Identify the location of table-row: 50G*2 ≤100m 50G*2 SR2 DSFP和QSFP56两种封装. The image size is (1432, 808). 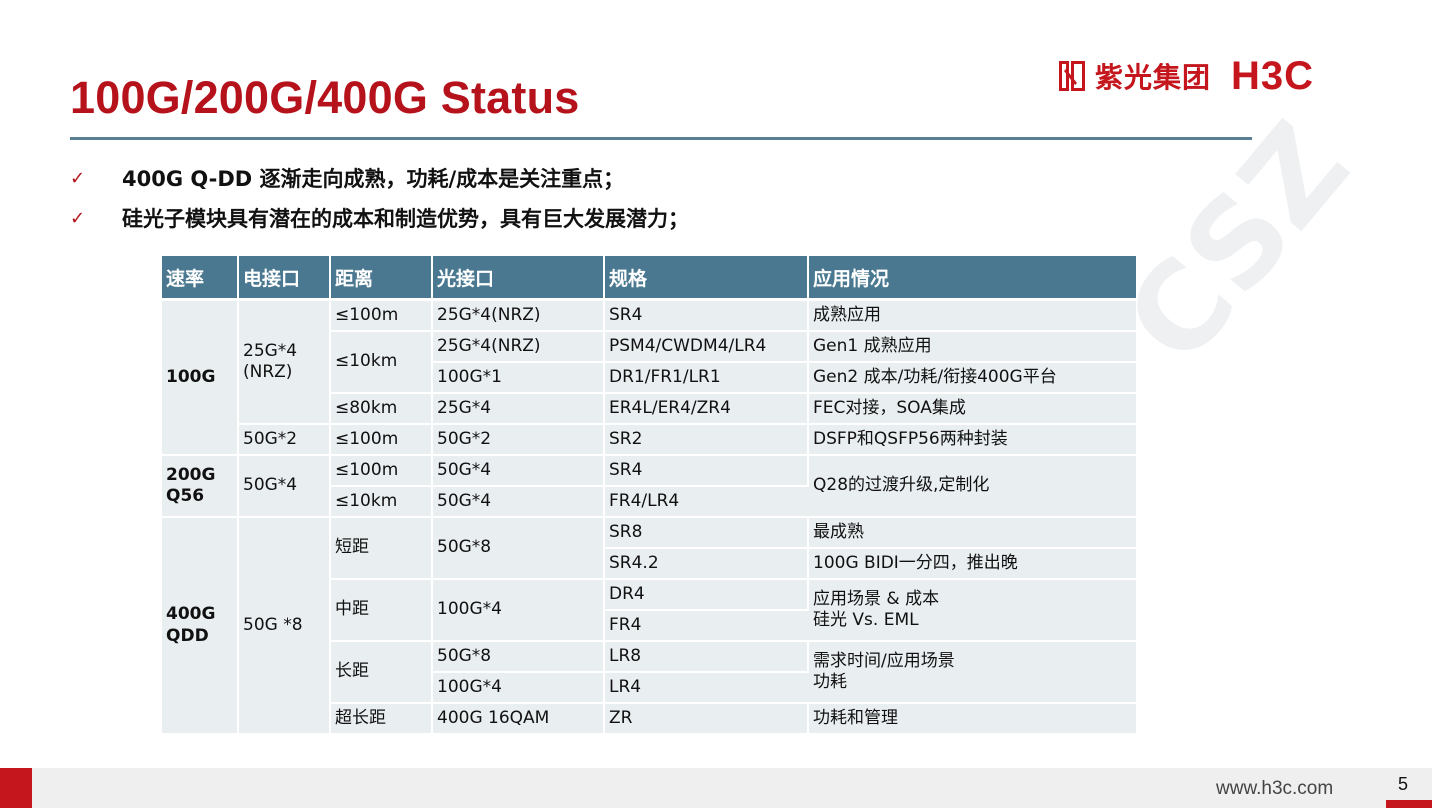
(649, 440).